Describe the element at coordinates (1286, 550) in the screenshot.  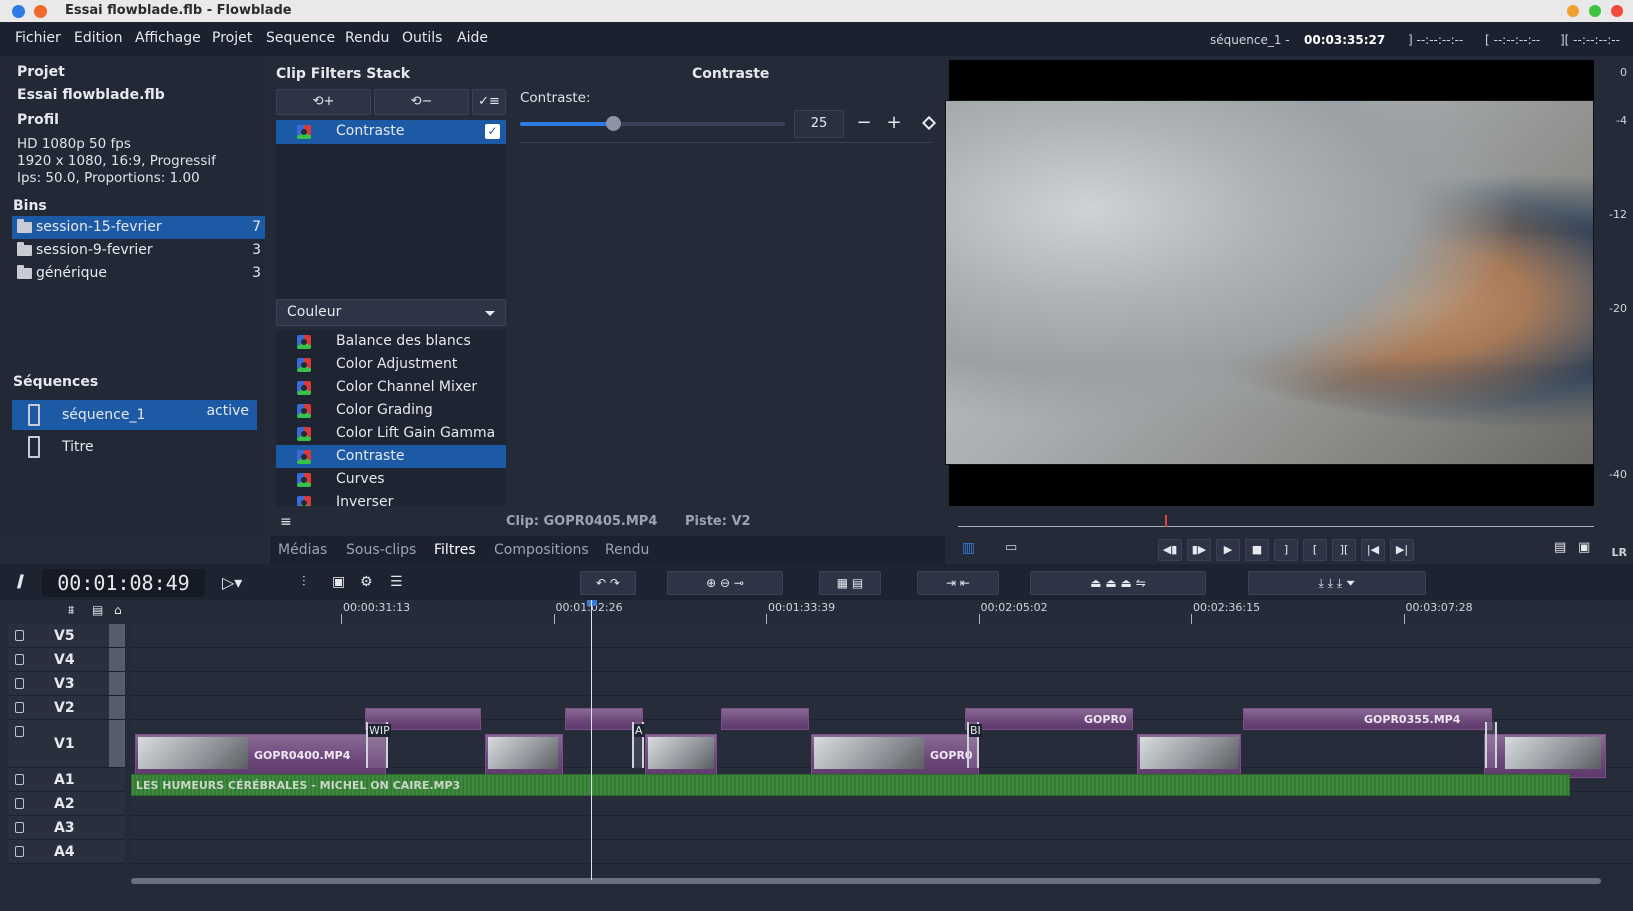
I see `mark-in-button: ]` at that location.